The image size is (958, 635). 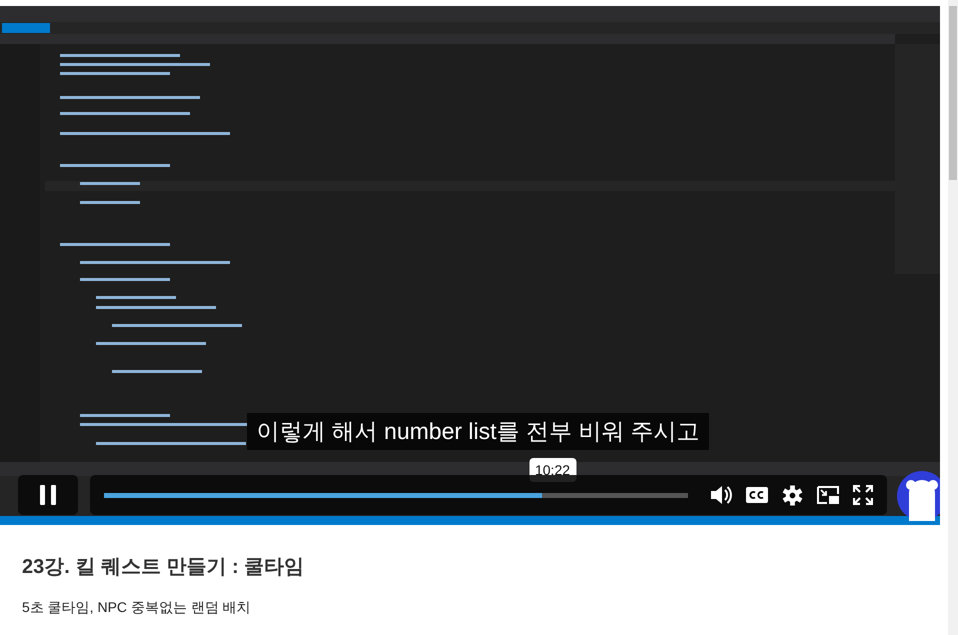 What do you see at coordinates (757, 495) in the screenshot?
I see `captions-icon` at bounding box center [757, 495].